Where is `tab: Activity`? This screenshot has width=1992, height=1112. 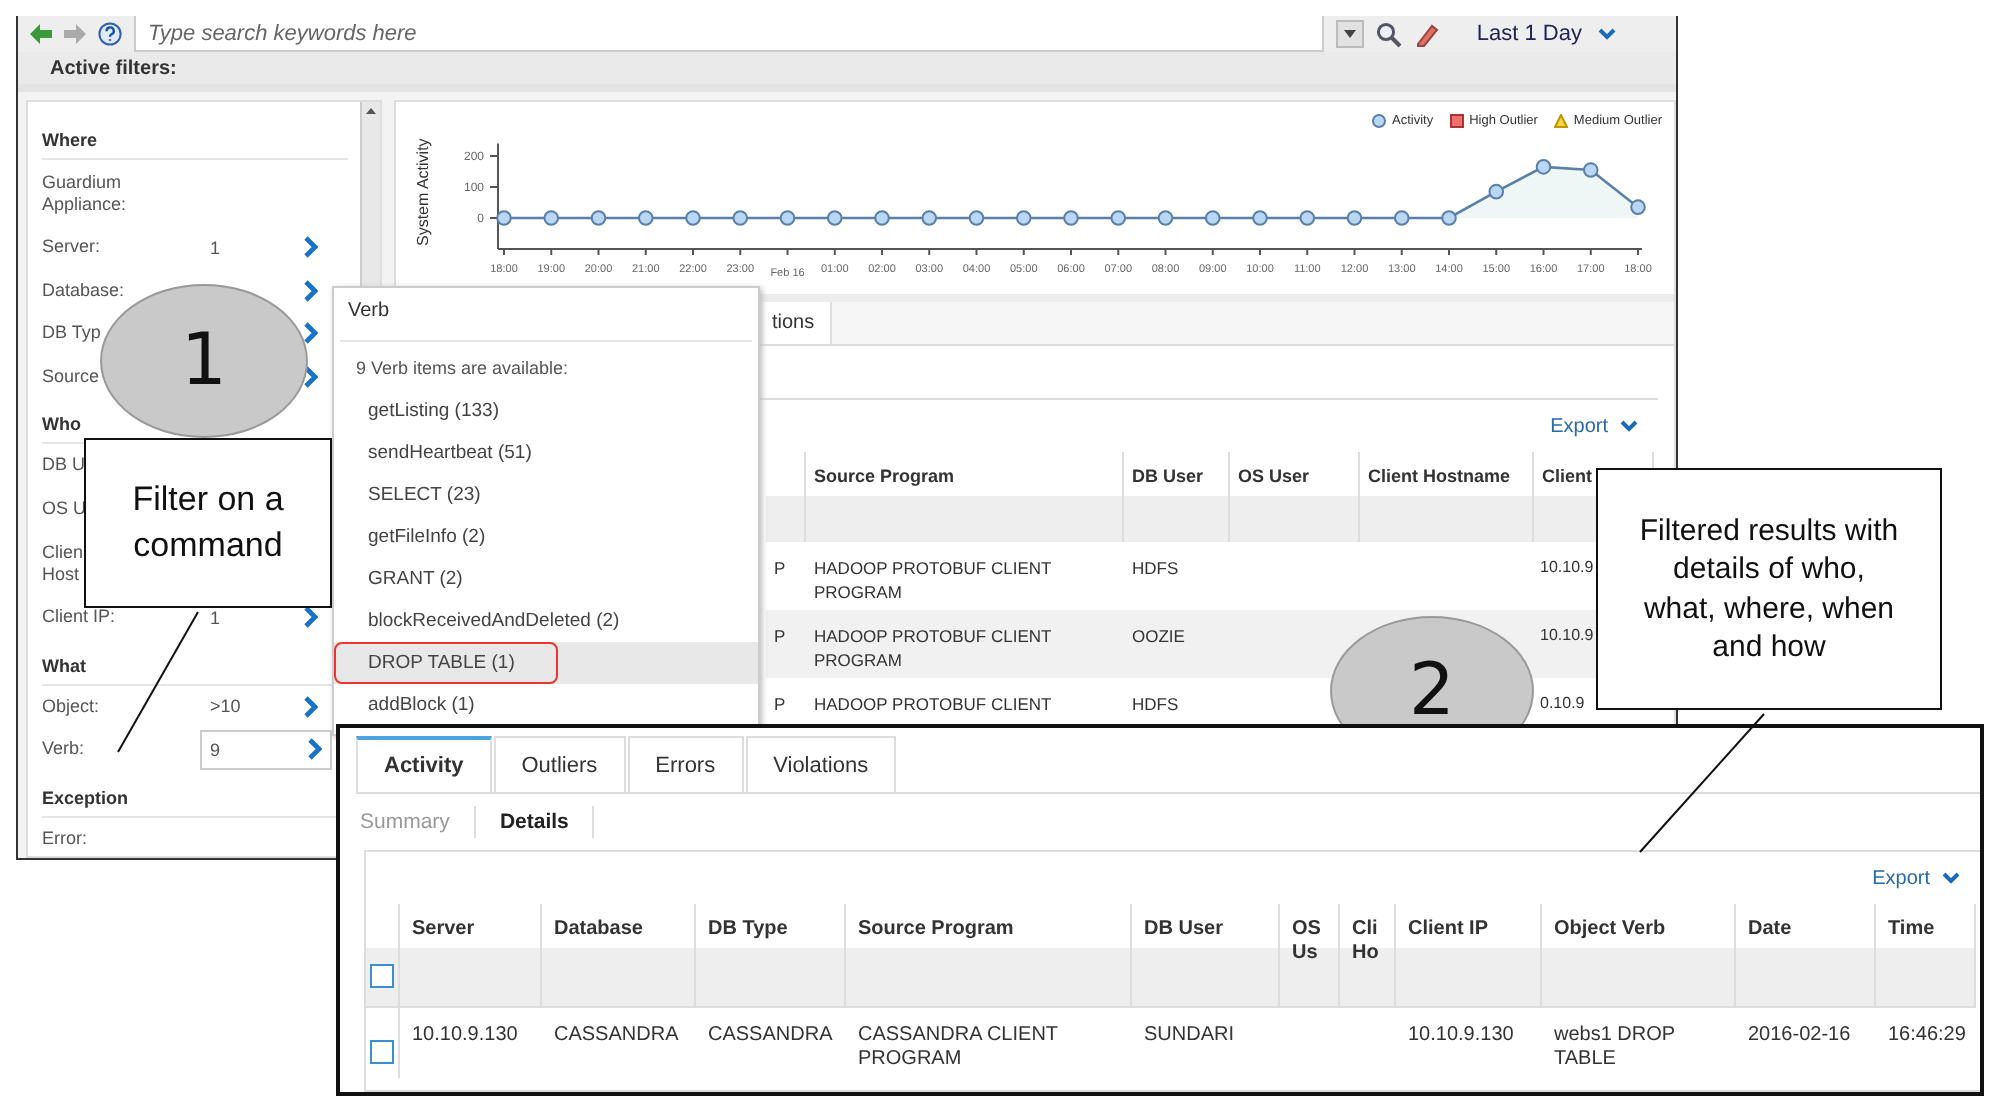 tab: Activity is located at coordinates (424, 764).